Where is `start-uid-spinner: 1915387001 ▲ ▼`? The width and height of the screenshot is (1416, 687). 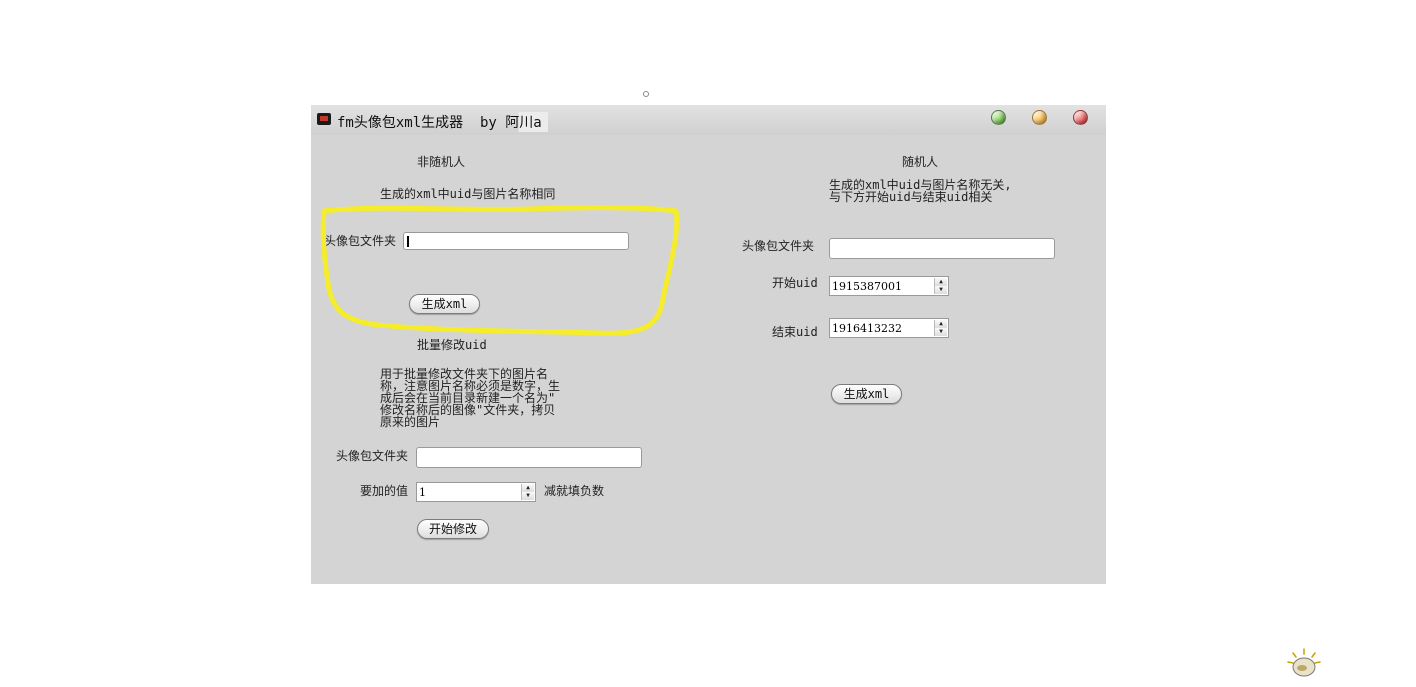
start-uid-spinner: 1915387001 ▲ ▼ is located at coordinates (889, 286).